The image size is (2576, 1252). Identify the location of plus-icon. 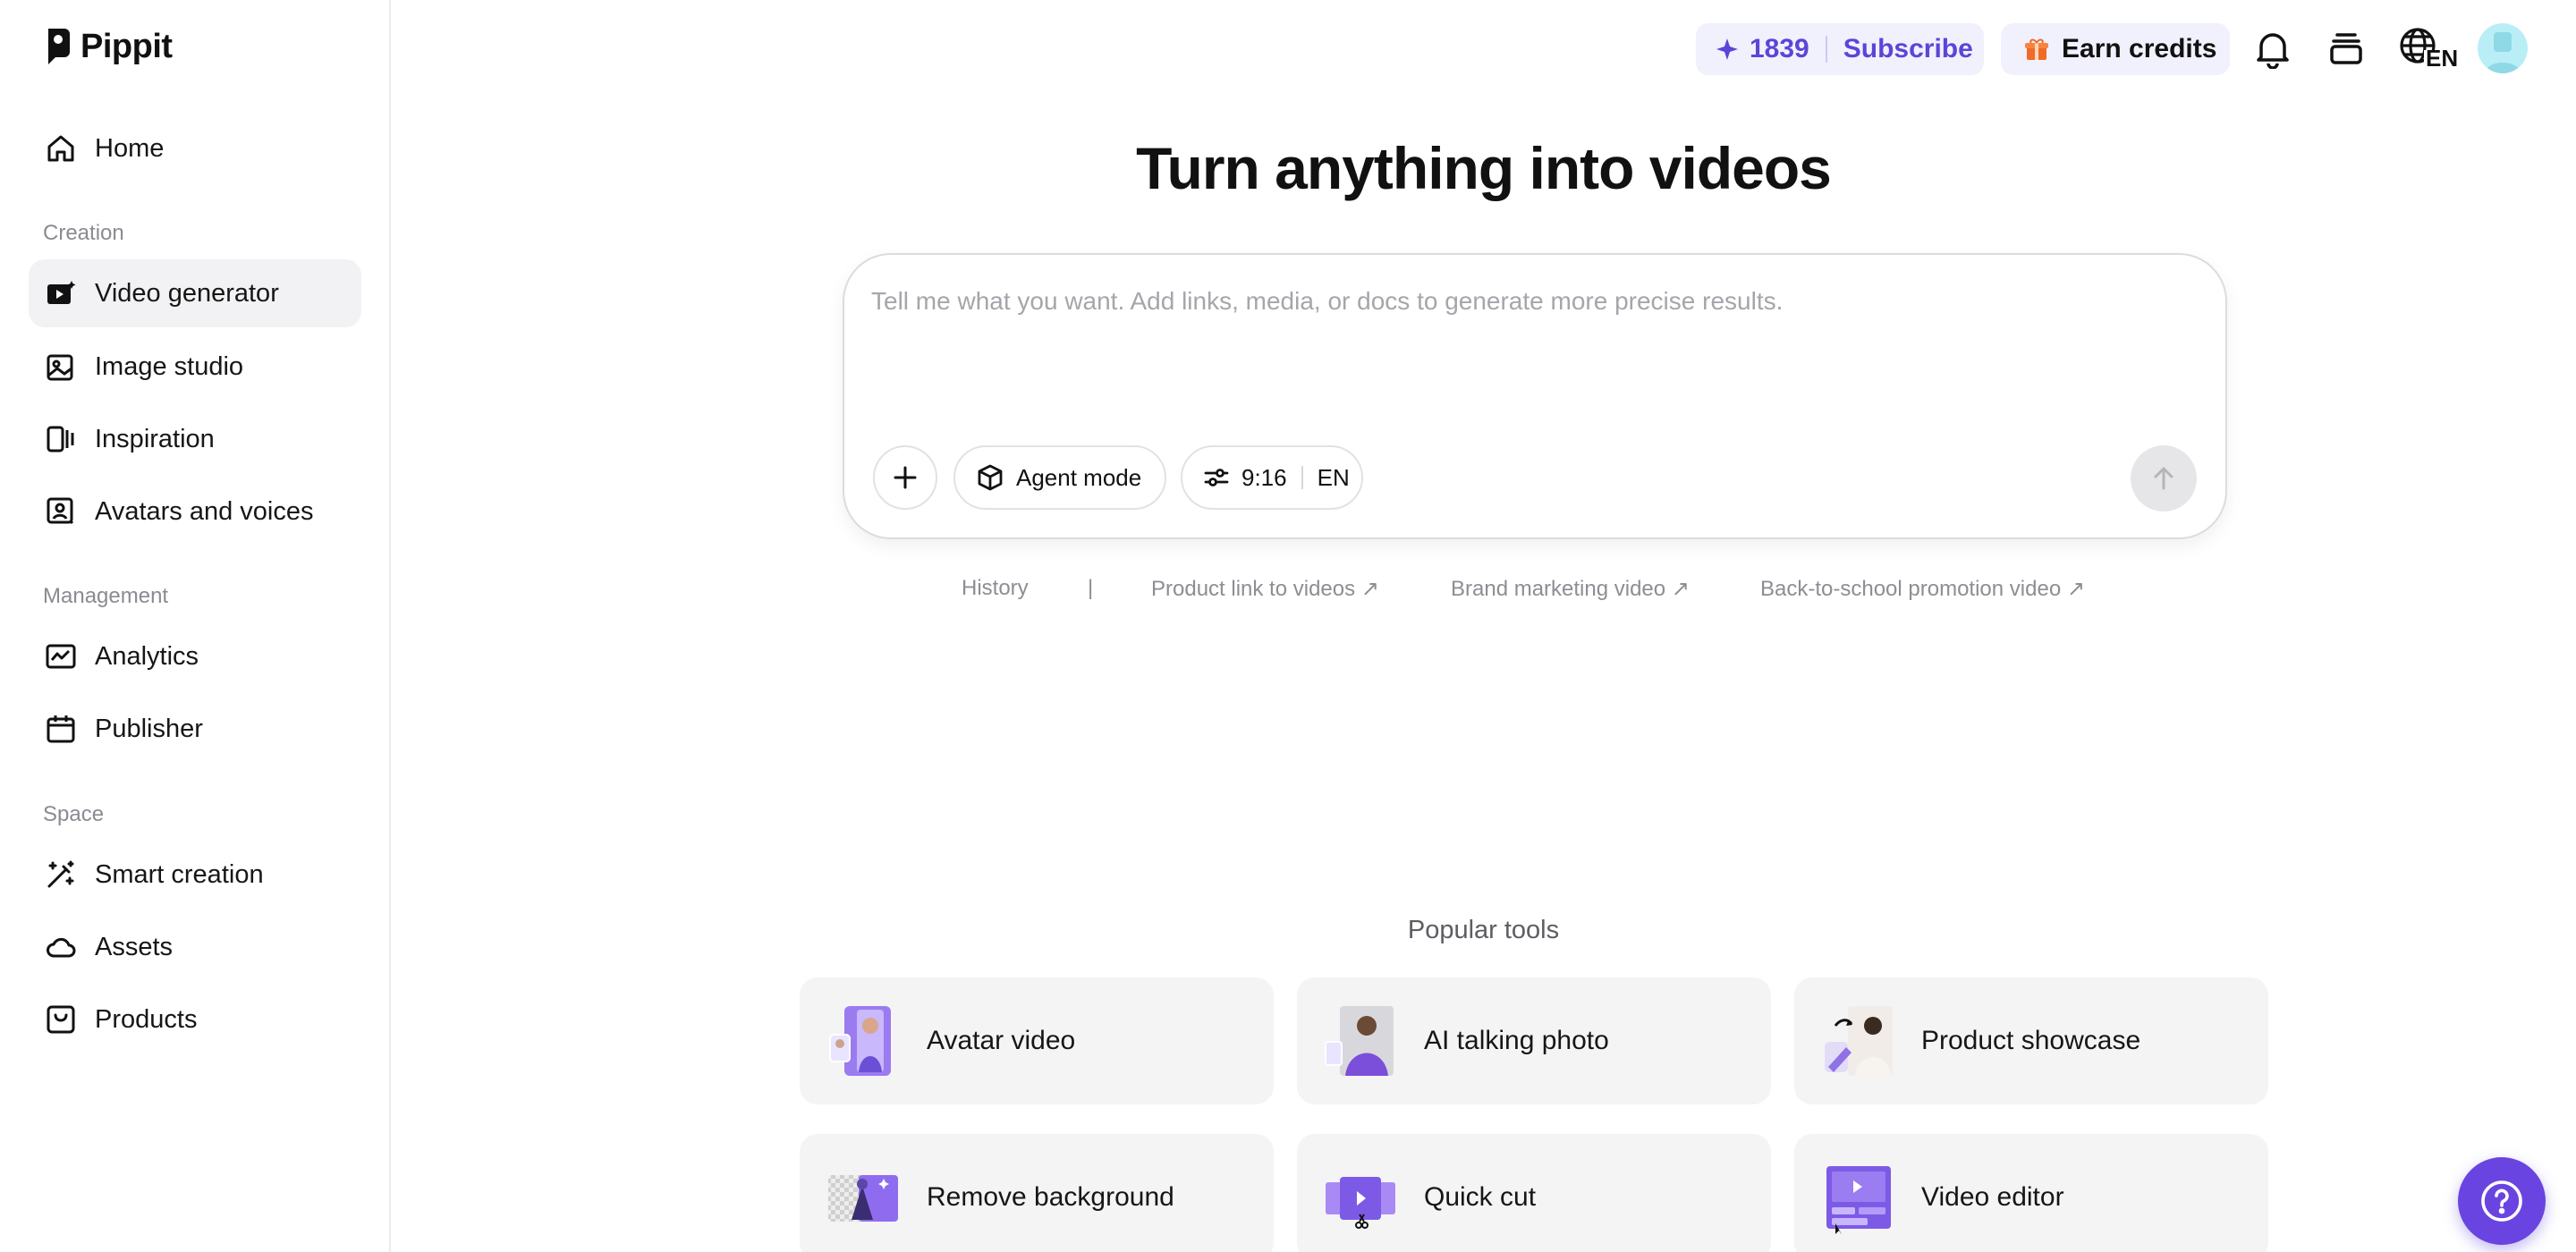
(905, 478).